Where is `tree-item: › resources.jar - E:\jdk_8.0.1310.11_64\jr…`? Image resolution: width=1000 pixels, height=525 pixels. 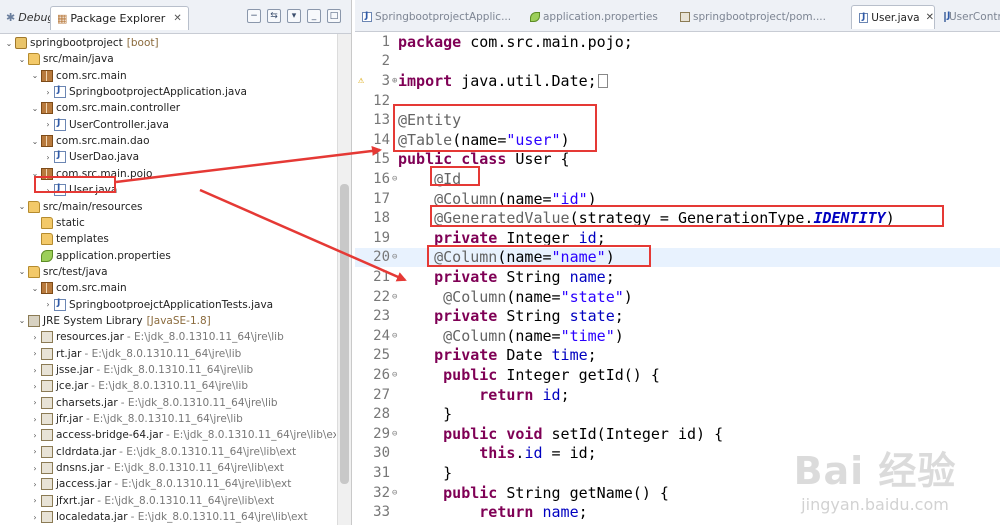 tree-item: › resources.jar - E:\jdk_8.0.1310.11_64\jr… is located at coordinates (142, 337).